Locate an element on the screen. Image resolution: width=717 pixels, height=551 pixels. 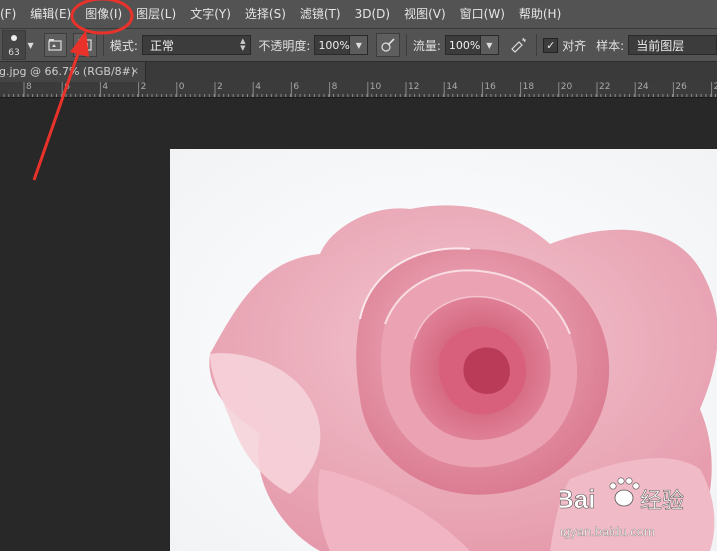
opacity-label: 不透明度: is located at coordinates (284, 45).